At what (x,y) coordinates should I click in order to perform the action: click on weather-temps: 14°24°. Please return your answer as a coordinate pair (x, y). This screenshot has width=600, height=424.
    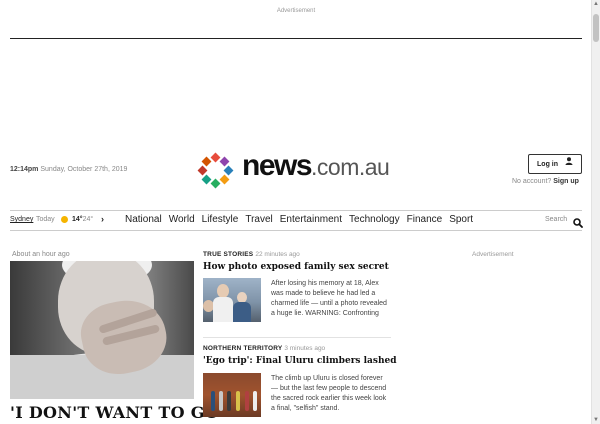
    Looking at the image, I should click on (82, 219).